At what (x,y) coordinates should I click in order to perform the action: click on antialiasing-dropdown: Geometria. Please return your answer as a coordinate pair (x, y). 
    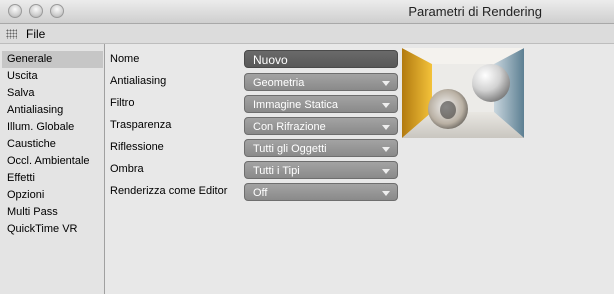
    Looking at the image, I should click on (321, 82).